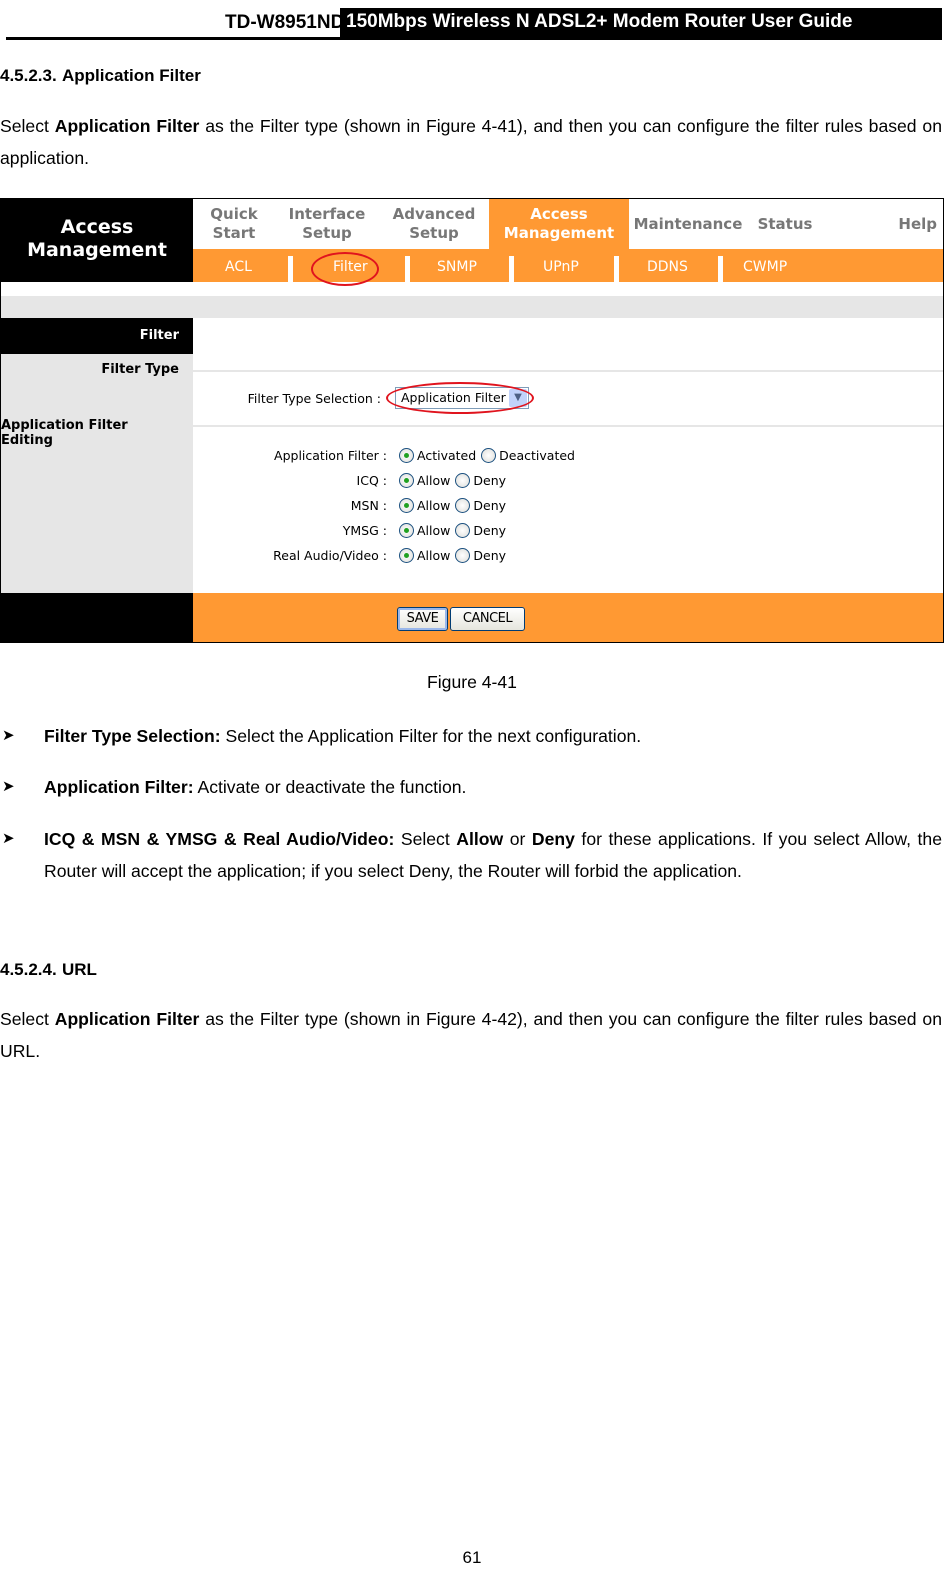 This screenshot has width=948, height=1572. What do you see at coordinates (667, 265) in the screenshot?
I see `subtab-ddns: DDNS` at bounding box center [667, 265].